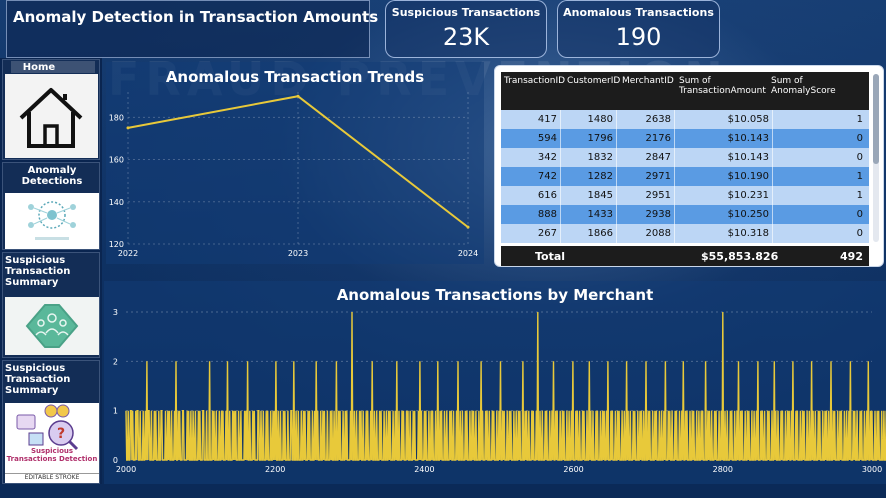 The image size is (886, 498). I want to click on table-cell: $10.190, so click(748, 176).